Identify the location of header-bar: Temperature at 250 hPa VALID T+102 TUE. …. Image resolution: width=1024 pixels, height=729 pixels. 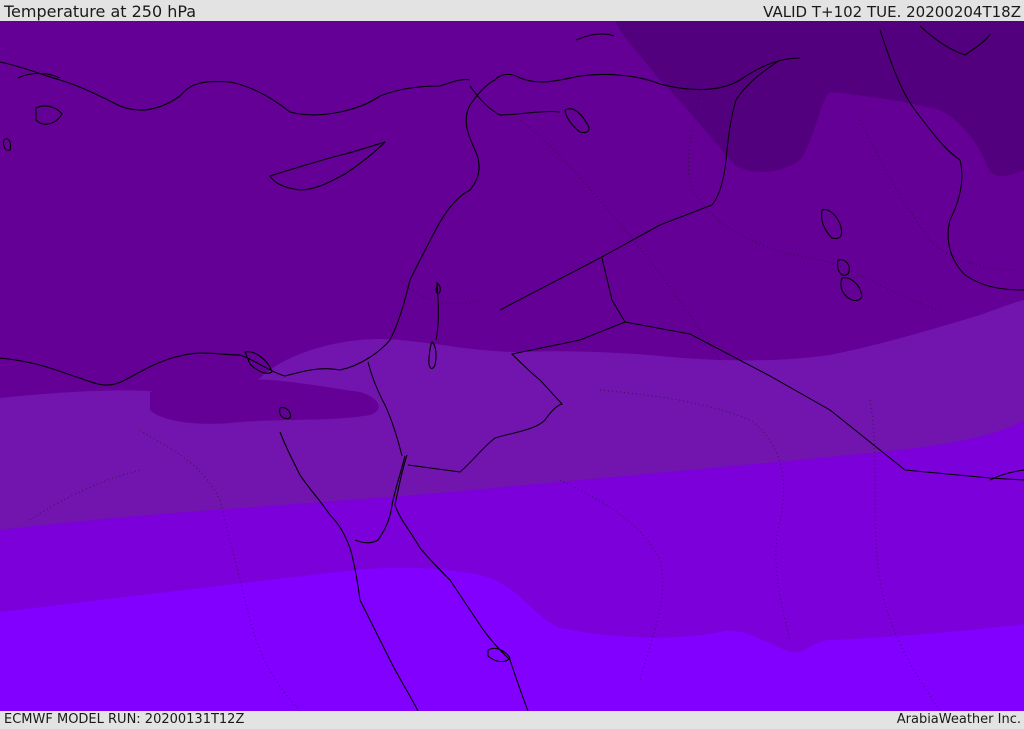
(512, 10).